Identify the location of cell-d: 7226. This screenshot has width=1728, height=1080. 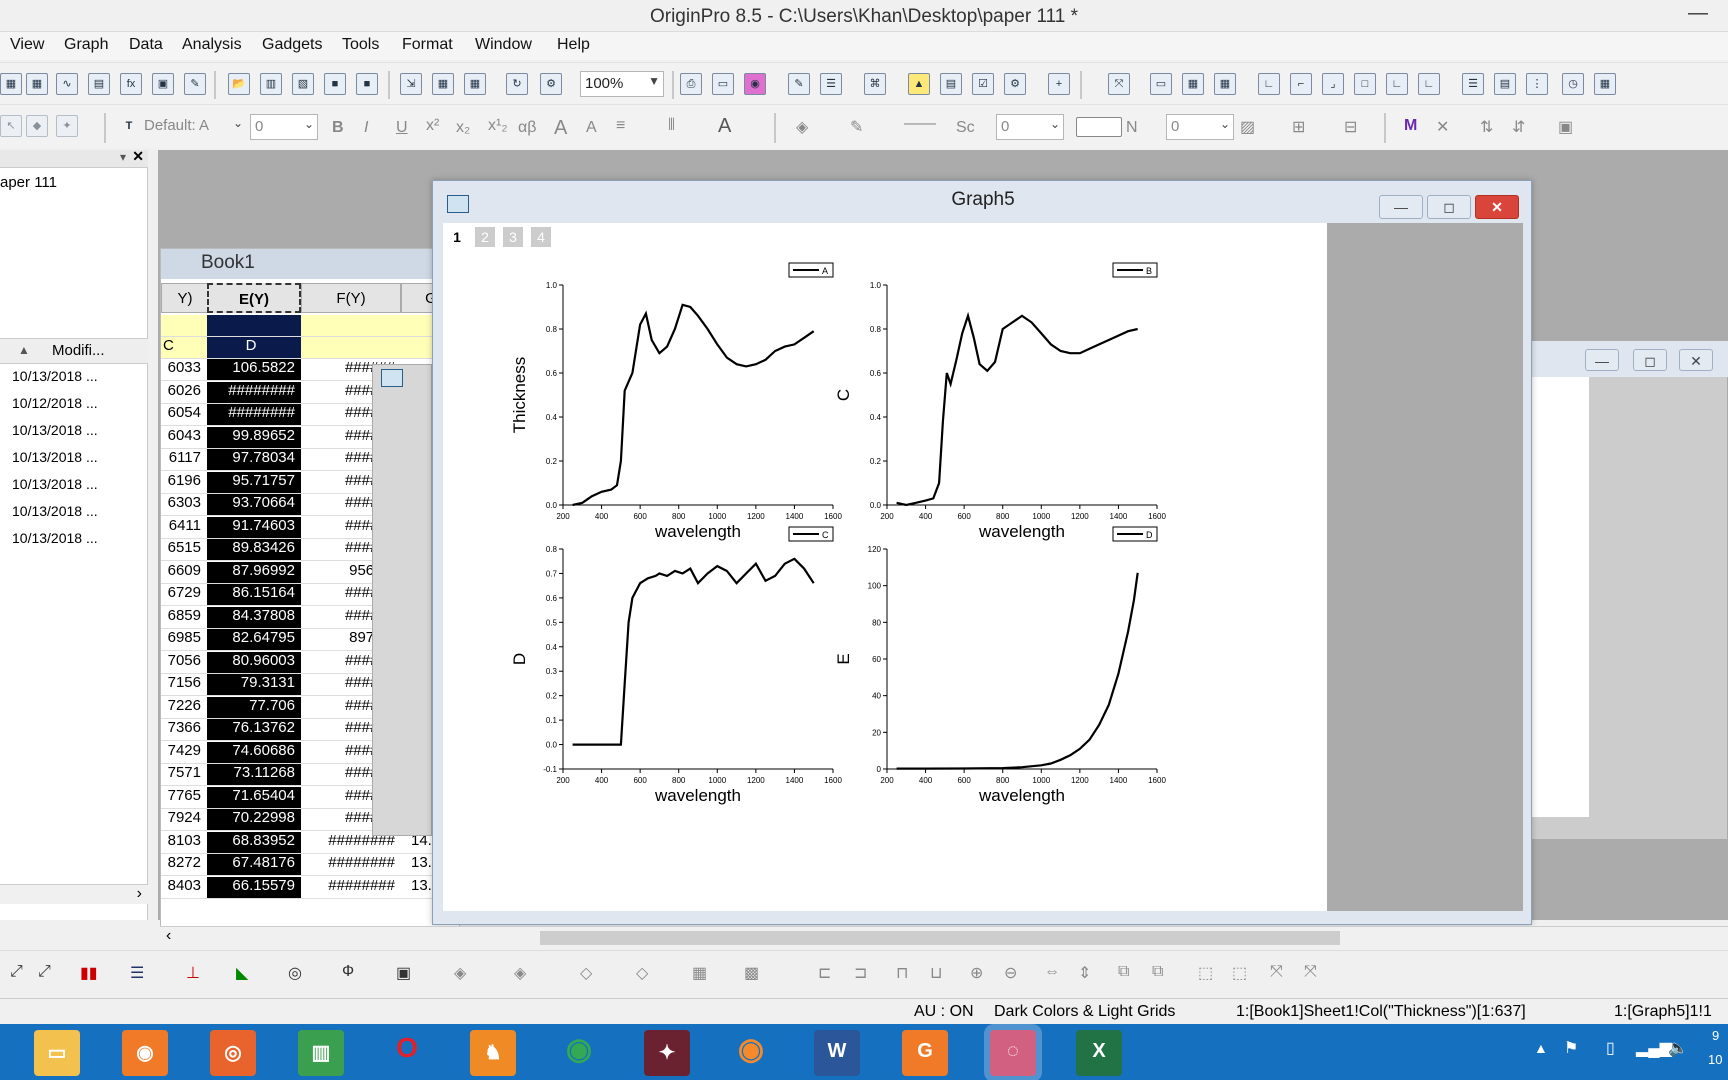
(184, 708).